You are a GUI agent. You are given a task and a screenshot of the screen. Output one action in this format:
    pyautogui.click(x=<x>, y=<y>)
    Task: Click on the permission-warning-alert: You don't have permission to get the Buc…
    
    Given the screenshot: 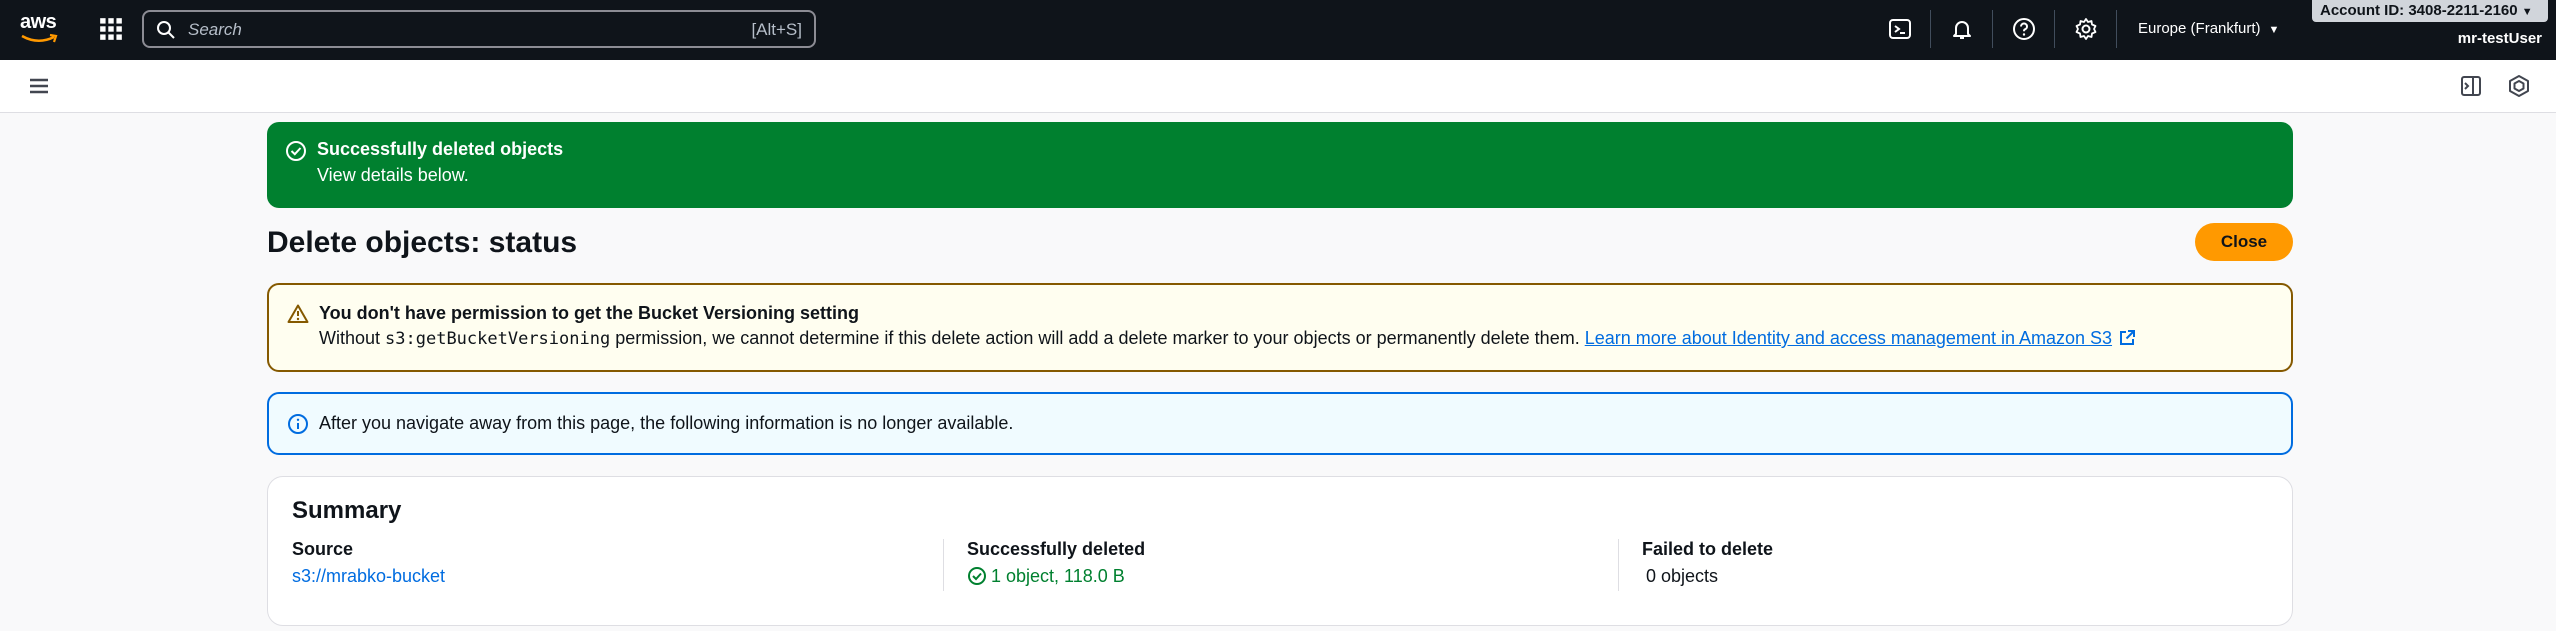 What is the action you would take?
    pyautogui.click(x=1280, y=327)
    